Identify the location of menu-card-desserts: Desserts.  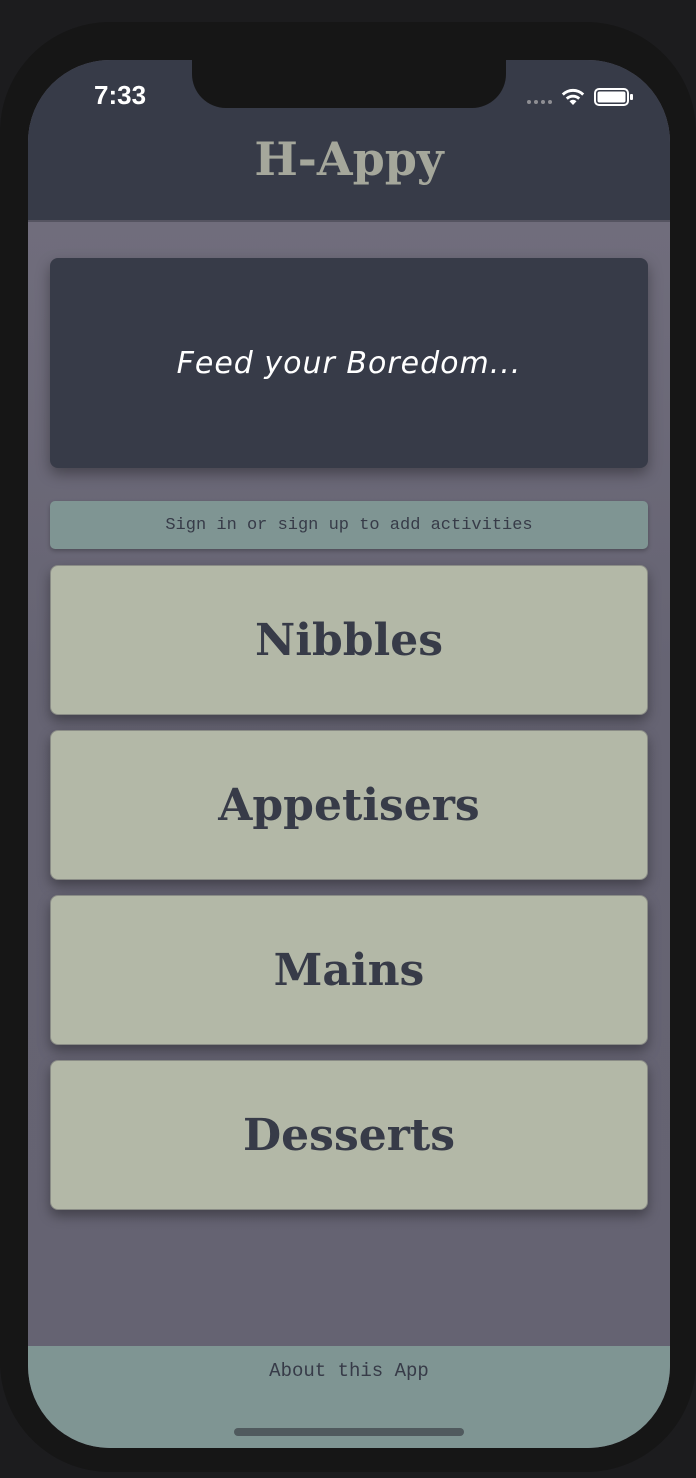
(349, 1135).